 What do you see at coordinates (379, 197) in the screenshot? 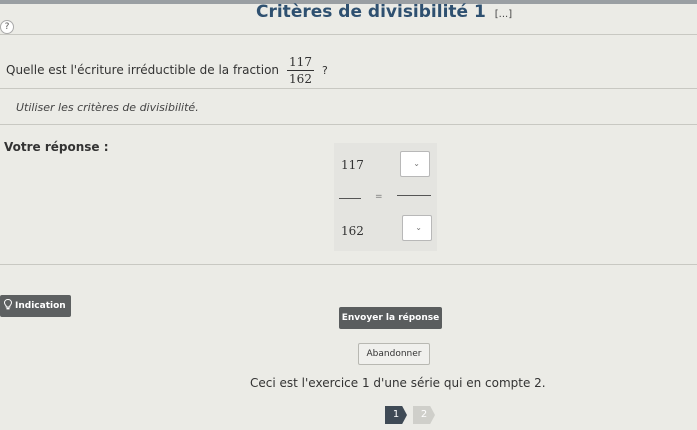
I see `equals-sign: =` at bounding box center [379, 197].